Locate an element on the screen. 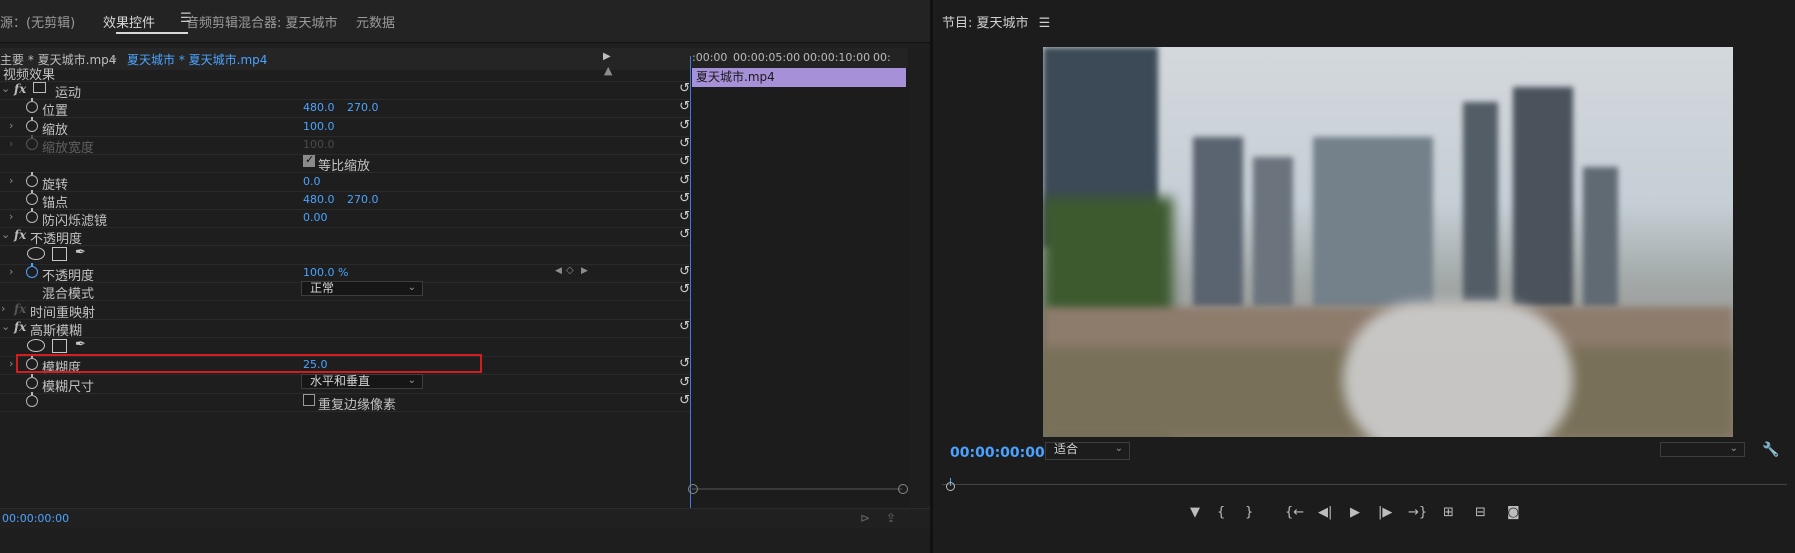  next-keyframe-icon: ▶ is located at coordinates (584, 271).